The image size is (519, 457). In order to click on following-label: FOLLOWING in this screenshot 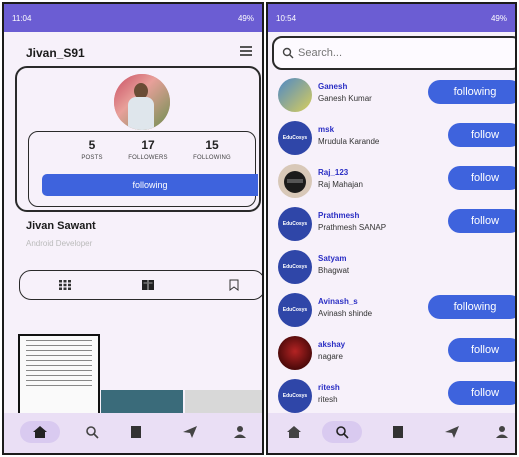, I will do `click(212, 158)`.